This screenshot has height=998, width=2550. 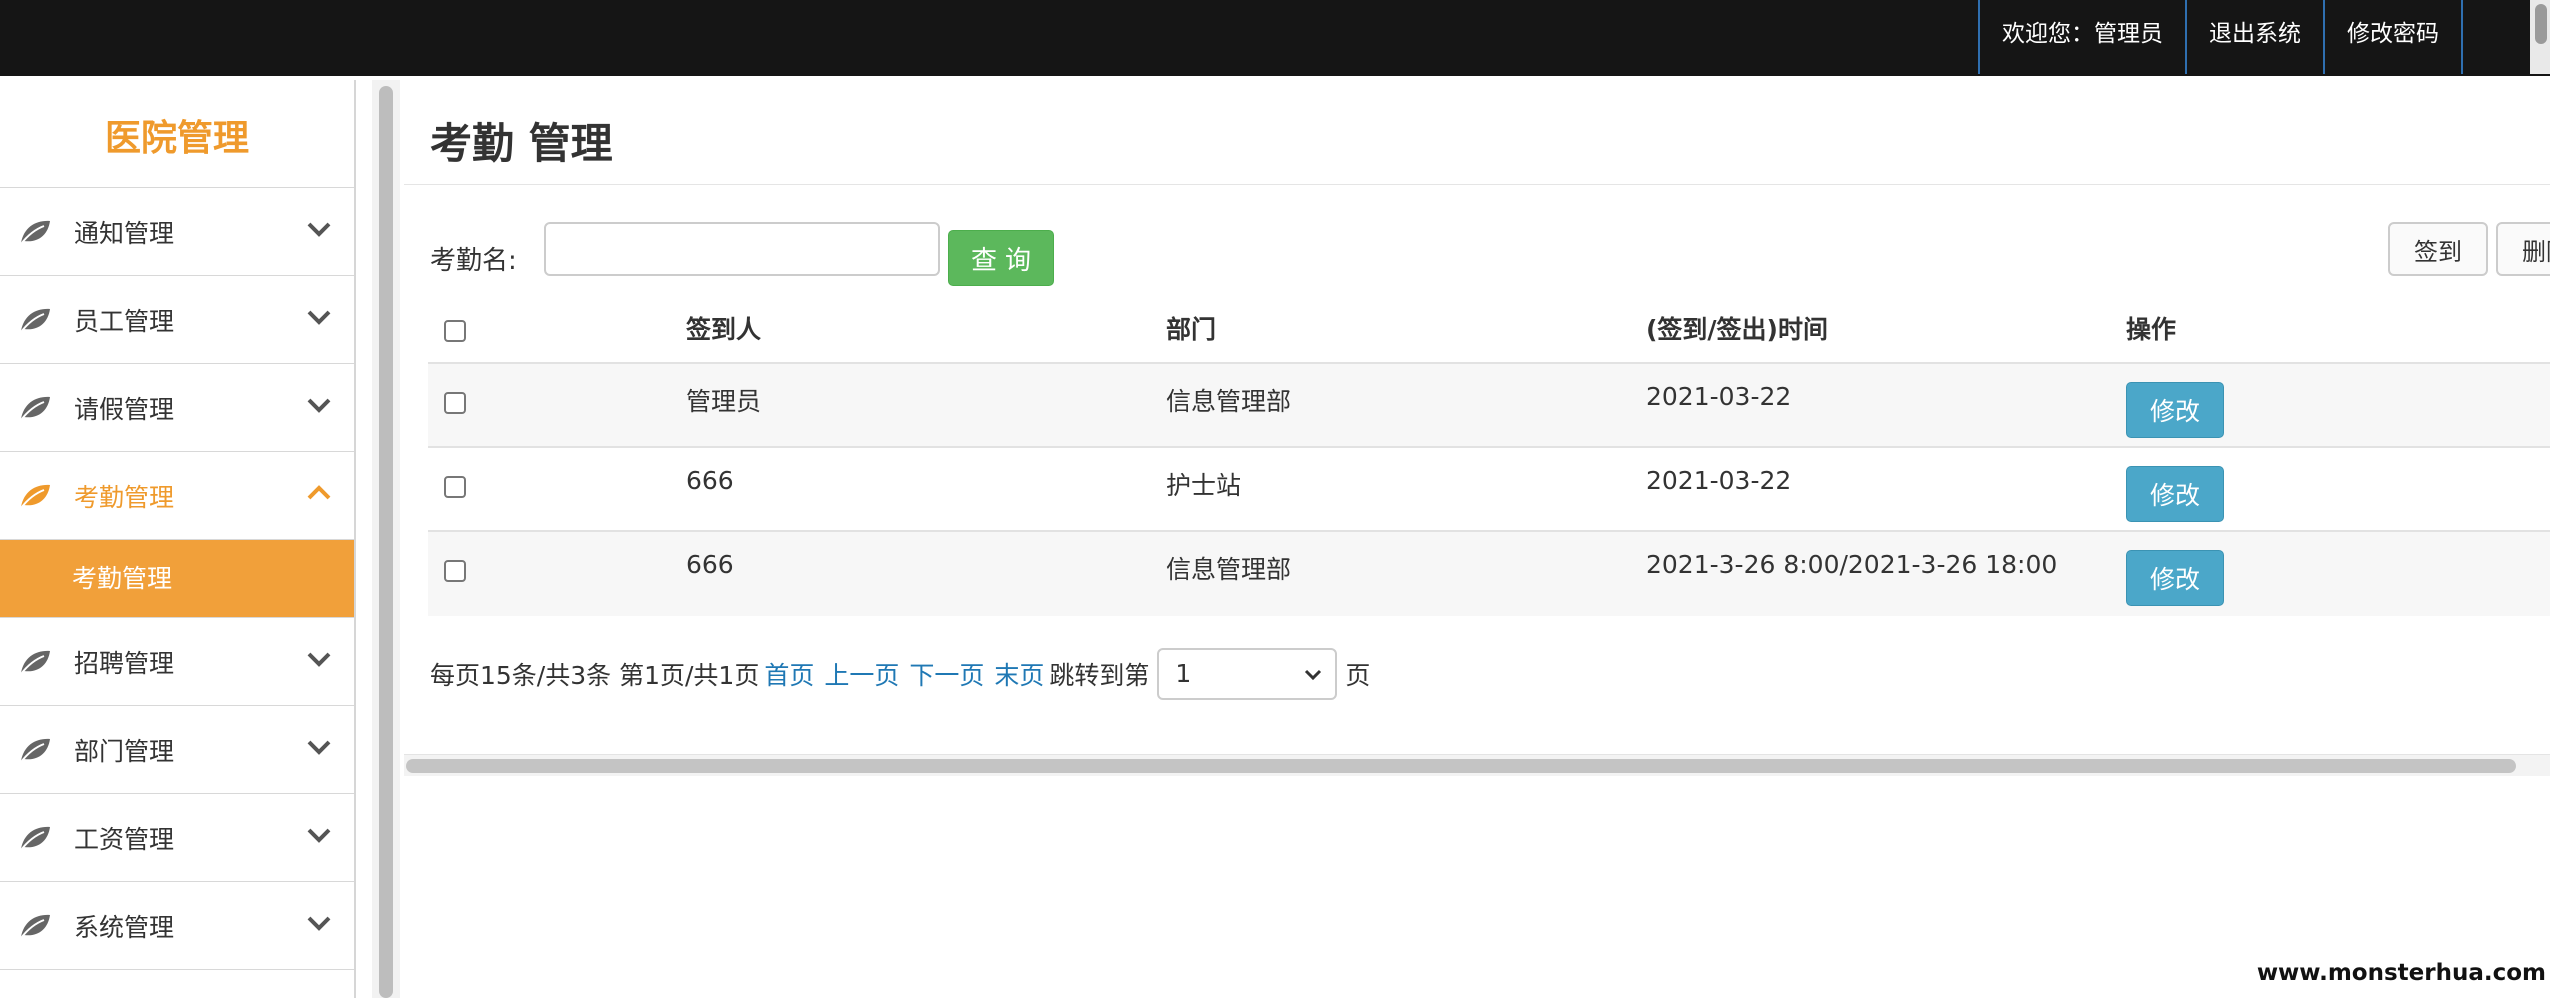 What do you see at coordinates (177, 926) in the screenshot?
I see `sidebar-item-system: 系统管理` at bounding box center [177, 926].